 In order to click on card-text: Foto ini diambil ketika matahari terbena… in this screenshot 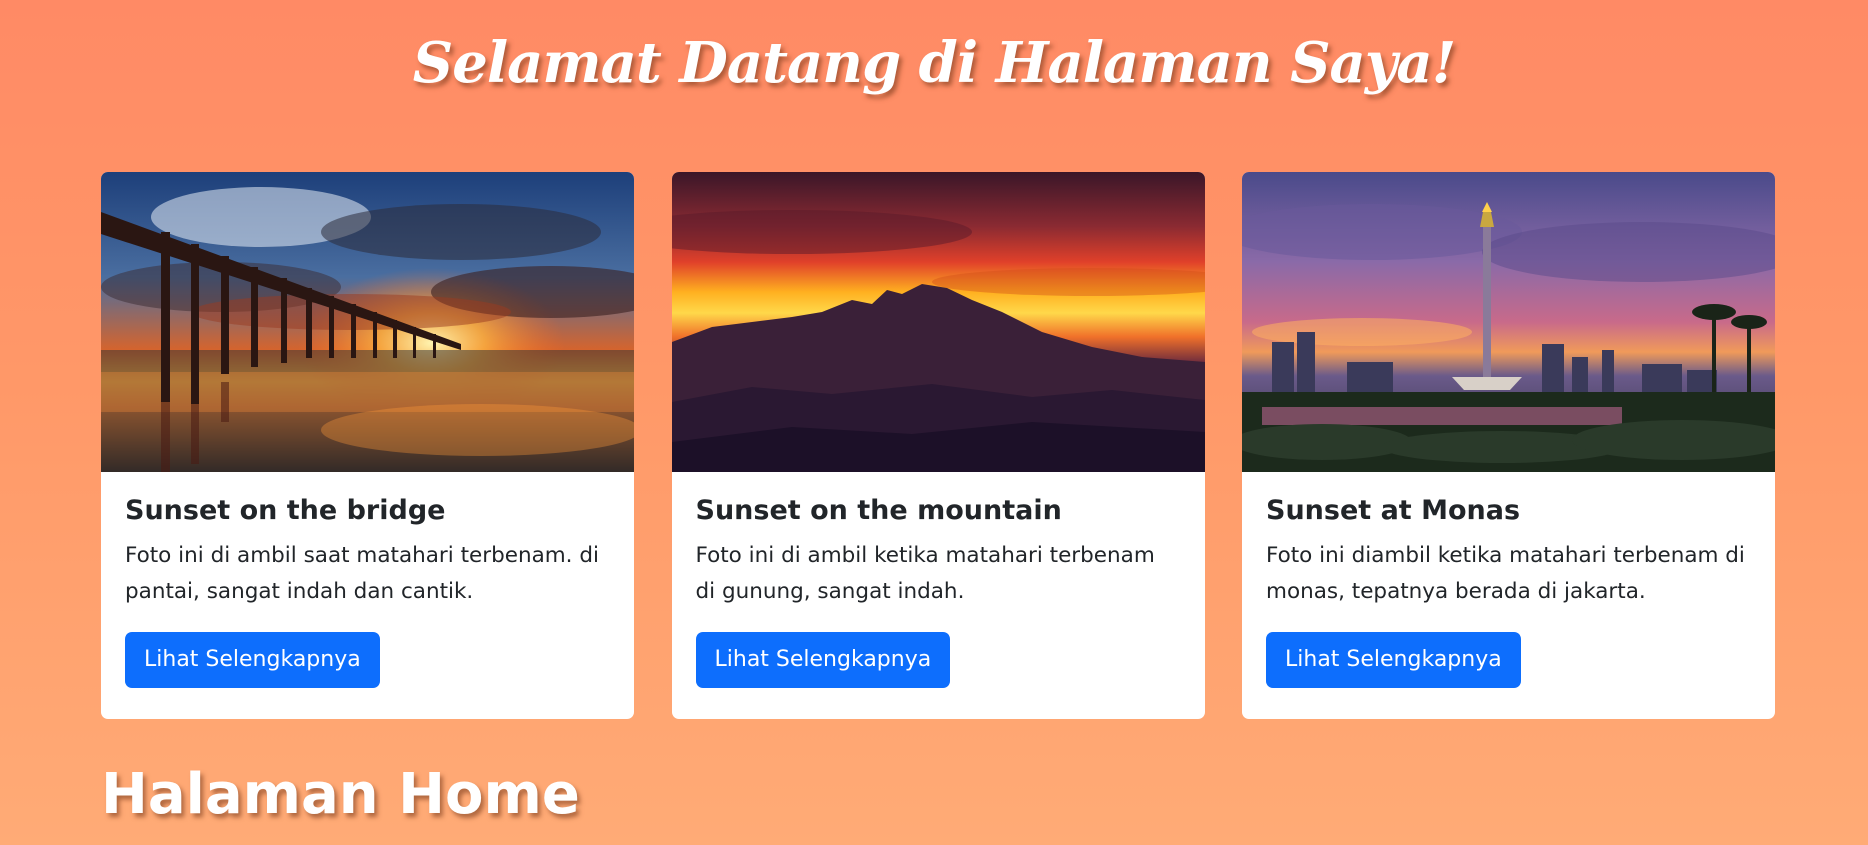, I will do `click(1505, 573)`.